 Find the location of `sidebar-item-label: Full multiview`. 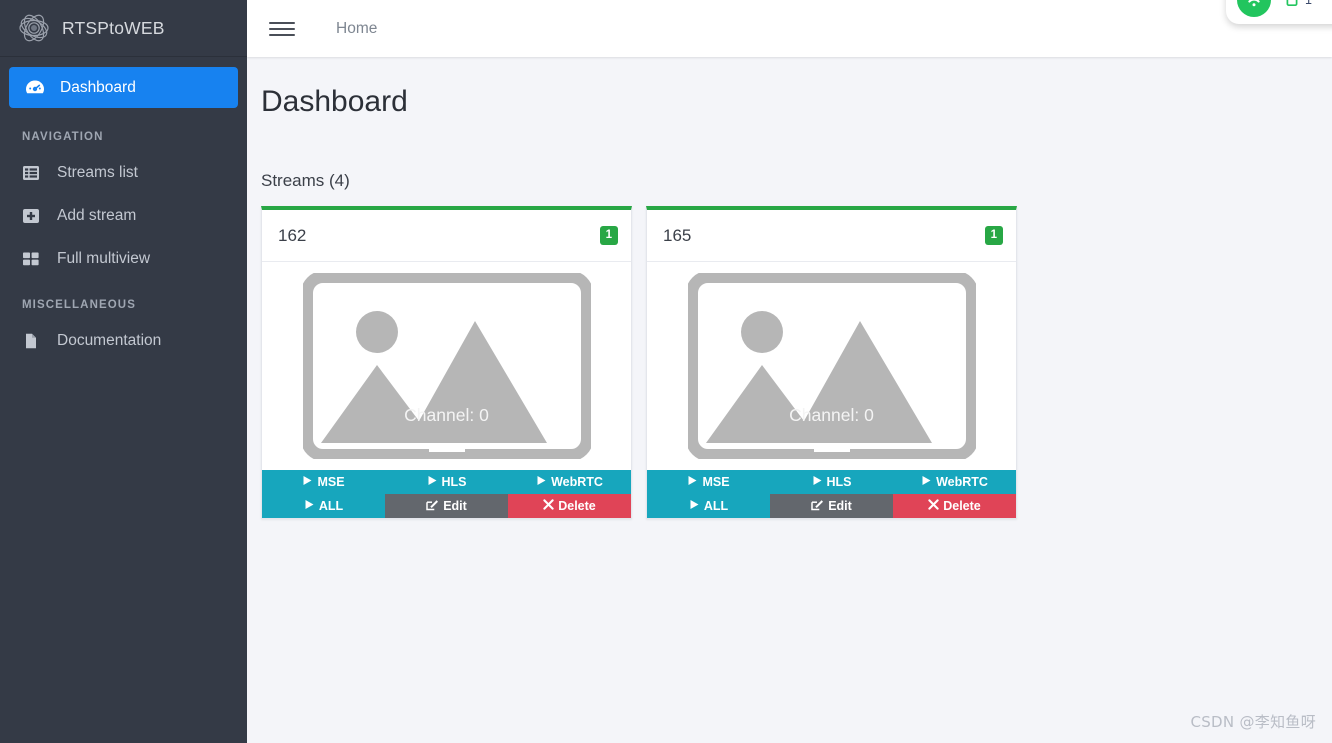

sidebar-item-label: Full multiview is located at coordinates (104, 258).